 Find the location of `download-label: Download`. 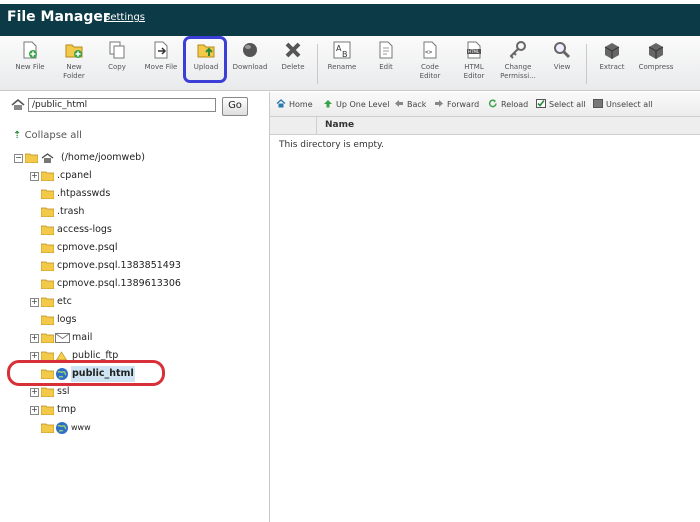

download-label: Download is located at coordinates (250, 67).